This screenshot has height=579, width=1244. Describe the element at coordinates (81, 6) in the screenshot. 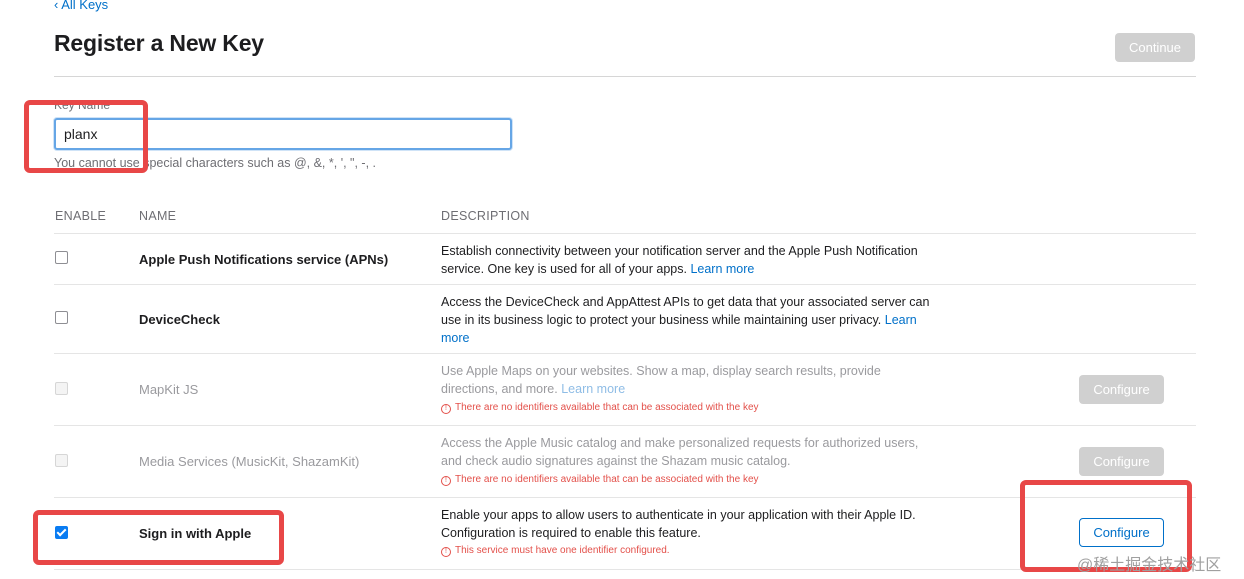

I see `all-keys-back-link: ‹ All Keys` at that location.